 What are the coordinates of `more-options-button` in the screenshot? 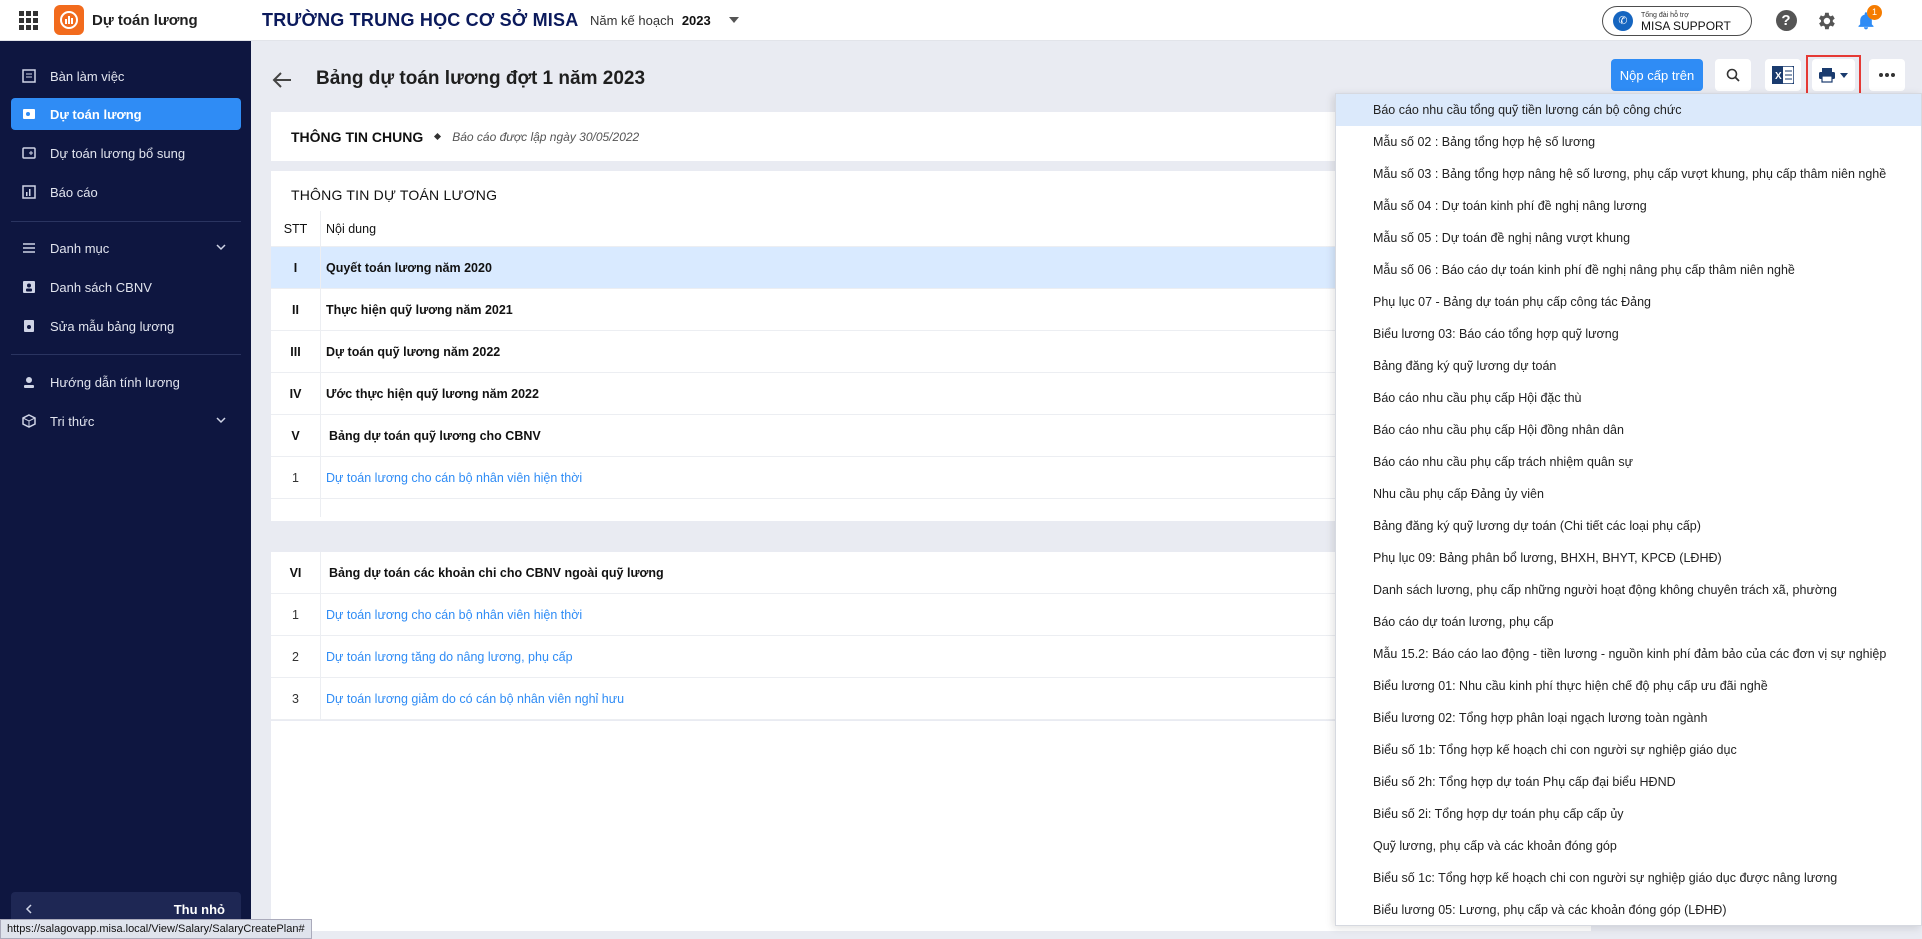 It's located at (1887, 75).